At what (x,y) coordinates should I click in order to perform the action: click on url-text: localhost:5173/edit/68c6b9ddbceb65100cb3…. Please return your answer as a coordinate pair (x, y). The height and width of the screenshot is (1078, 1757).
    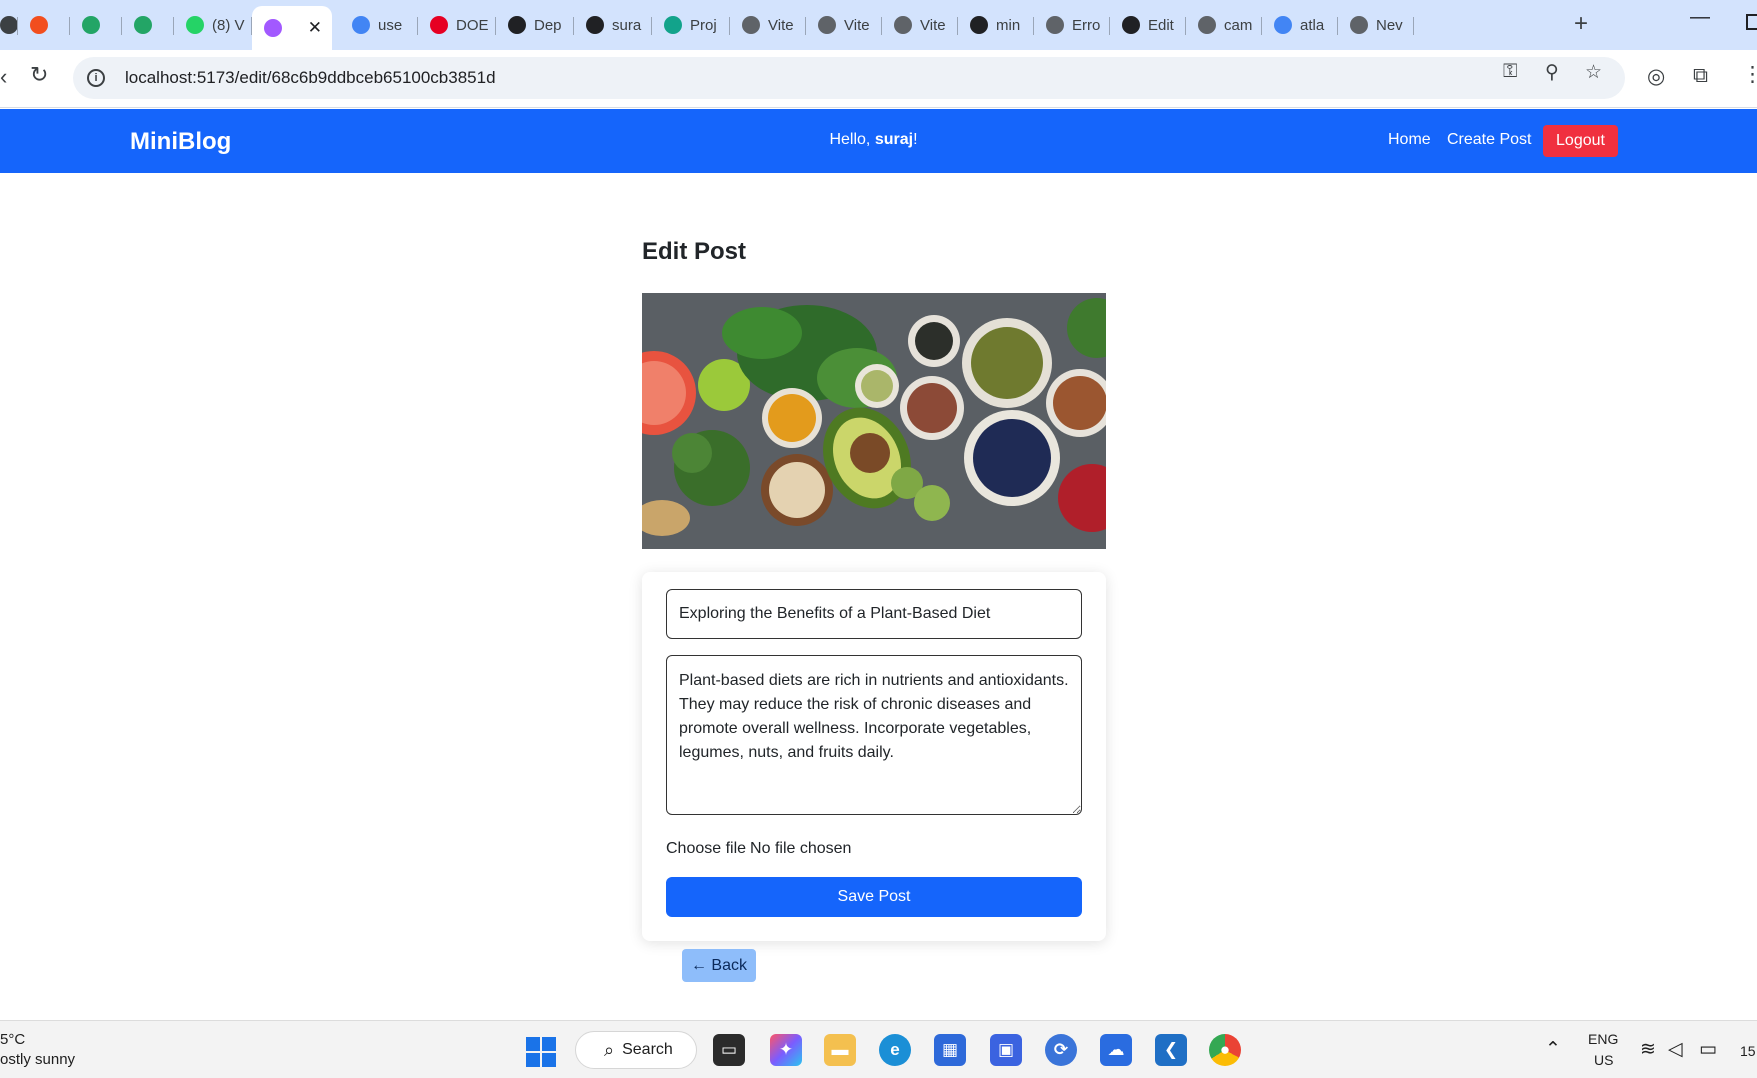
    Looking at the image, I should click on (310, 78).